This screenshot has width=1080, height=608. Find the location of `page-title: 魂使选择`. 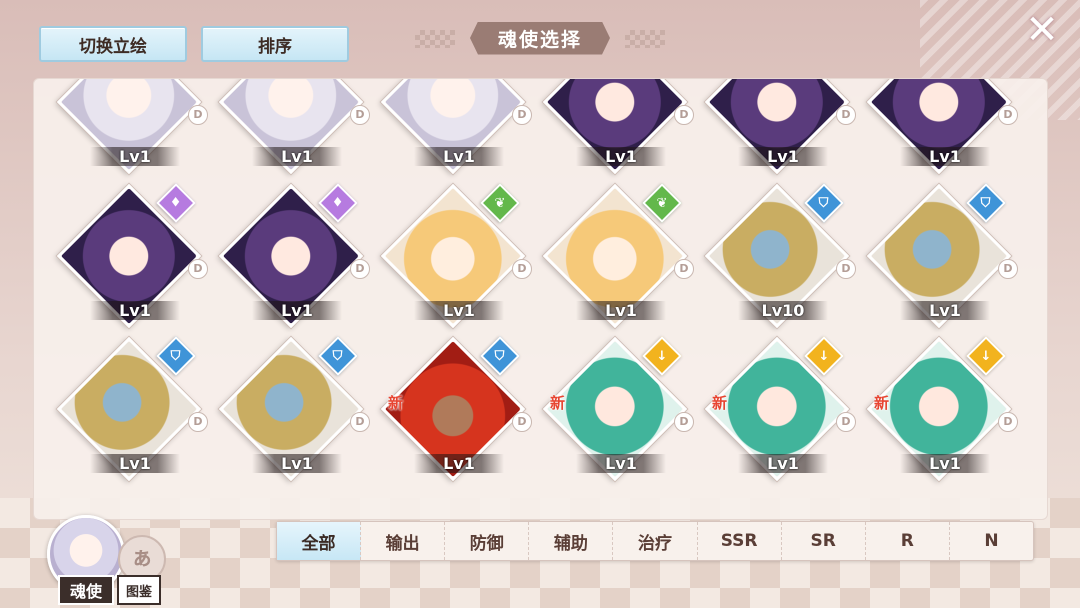

page-title: 魂使选择 is located at coordinates (540, 38).